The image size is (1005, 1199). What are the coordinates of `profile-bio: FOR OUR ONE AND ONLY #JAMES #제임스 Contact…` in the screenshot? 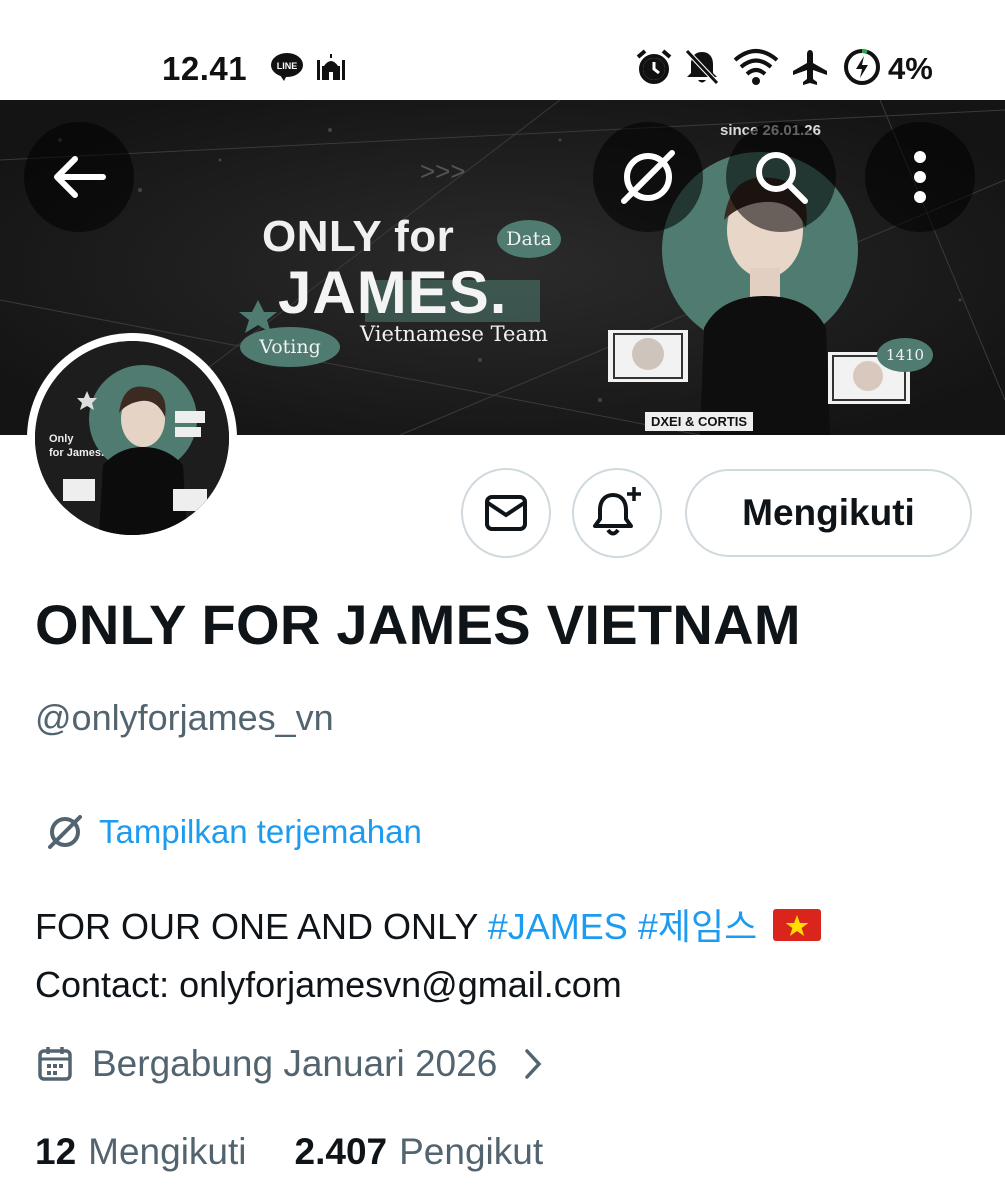 It's located at (428, 956).